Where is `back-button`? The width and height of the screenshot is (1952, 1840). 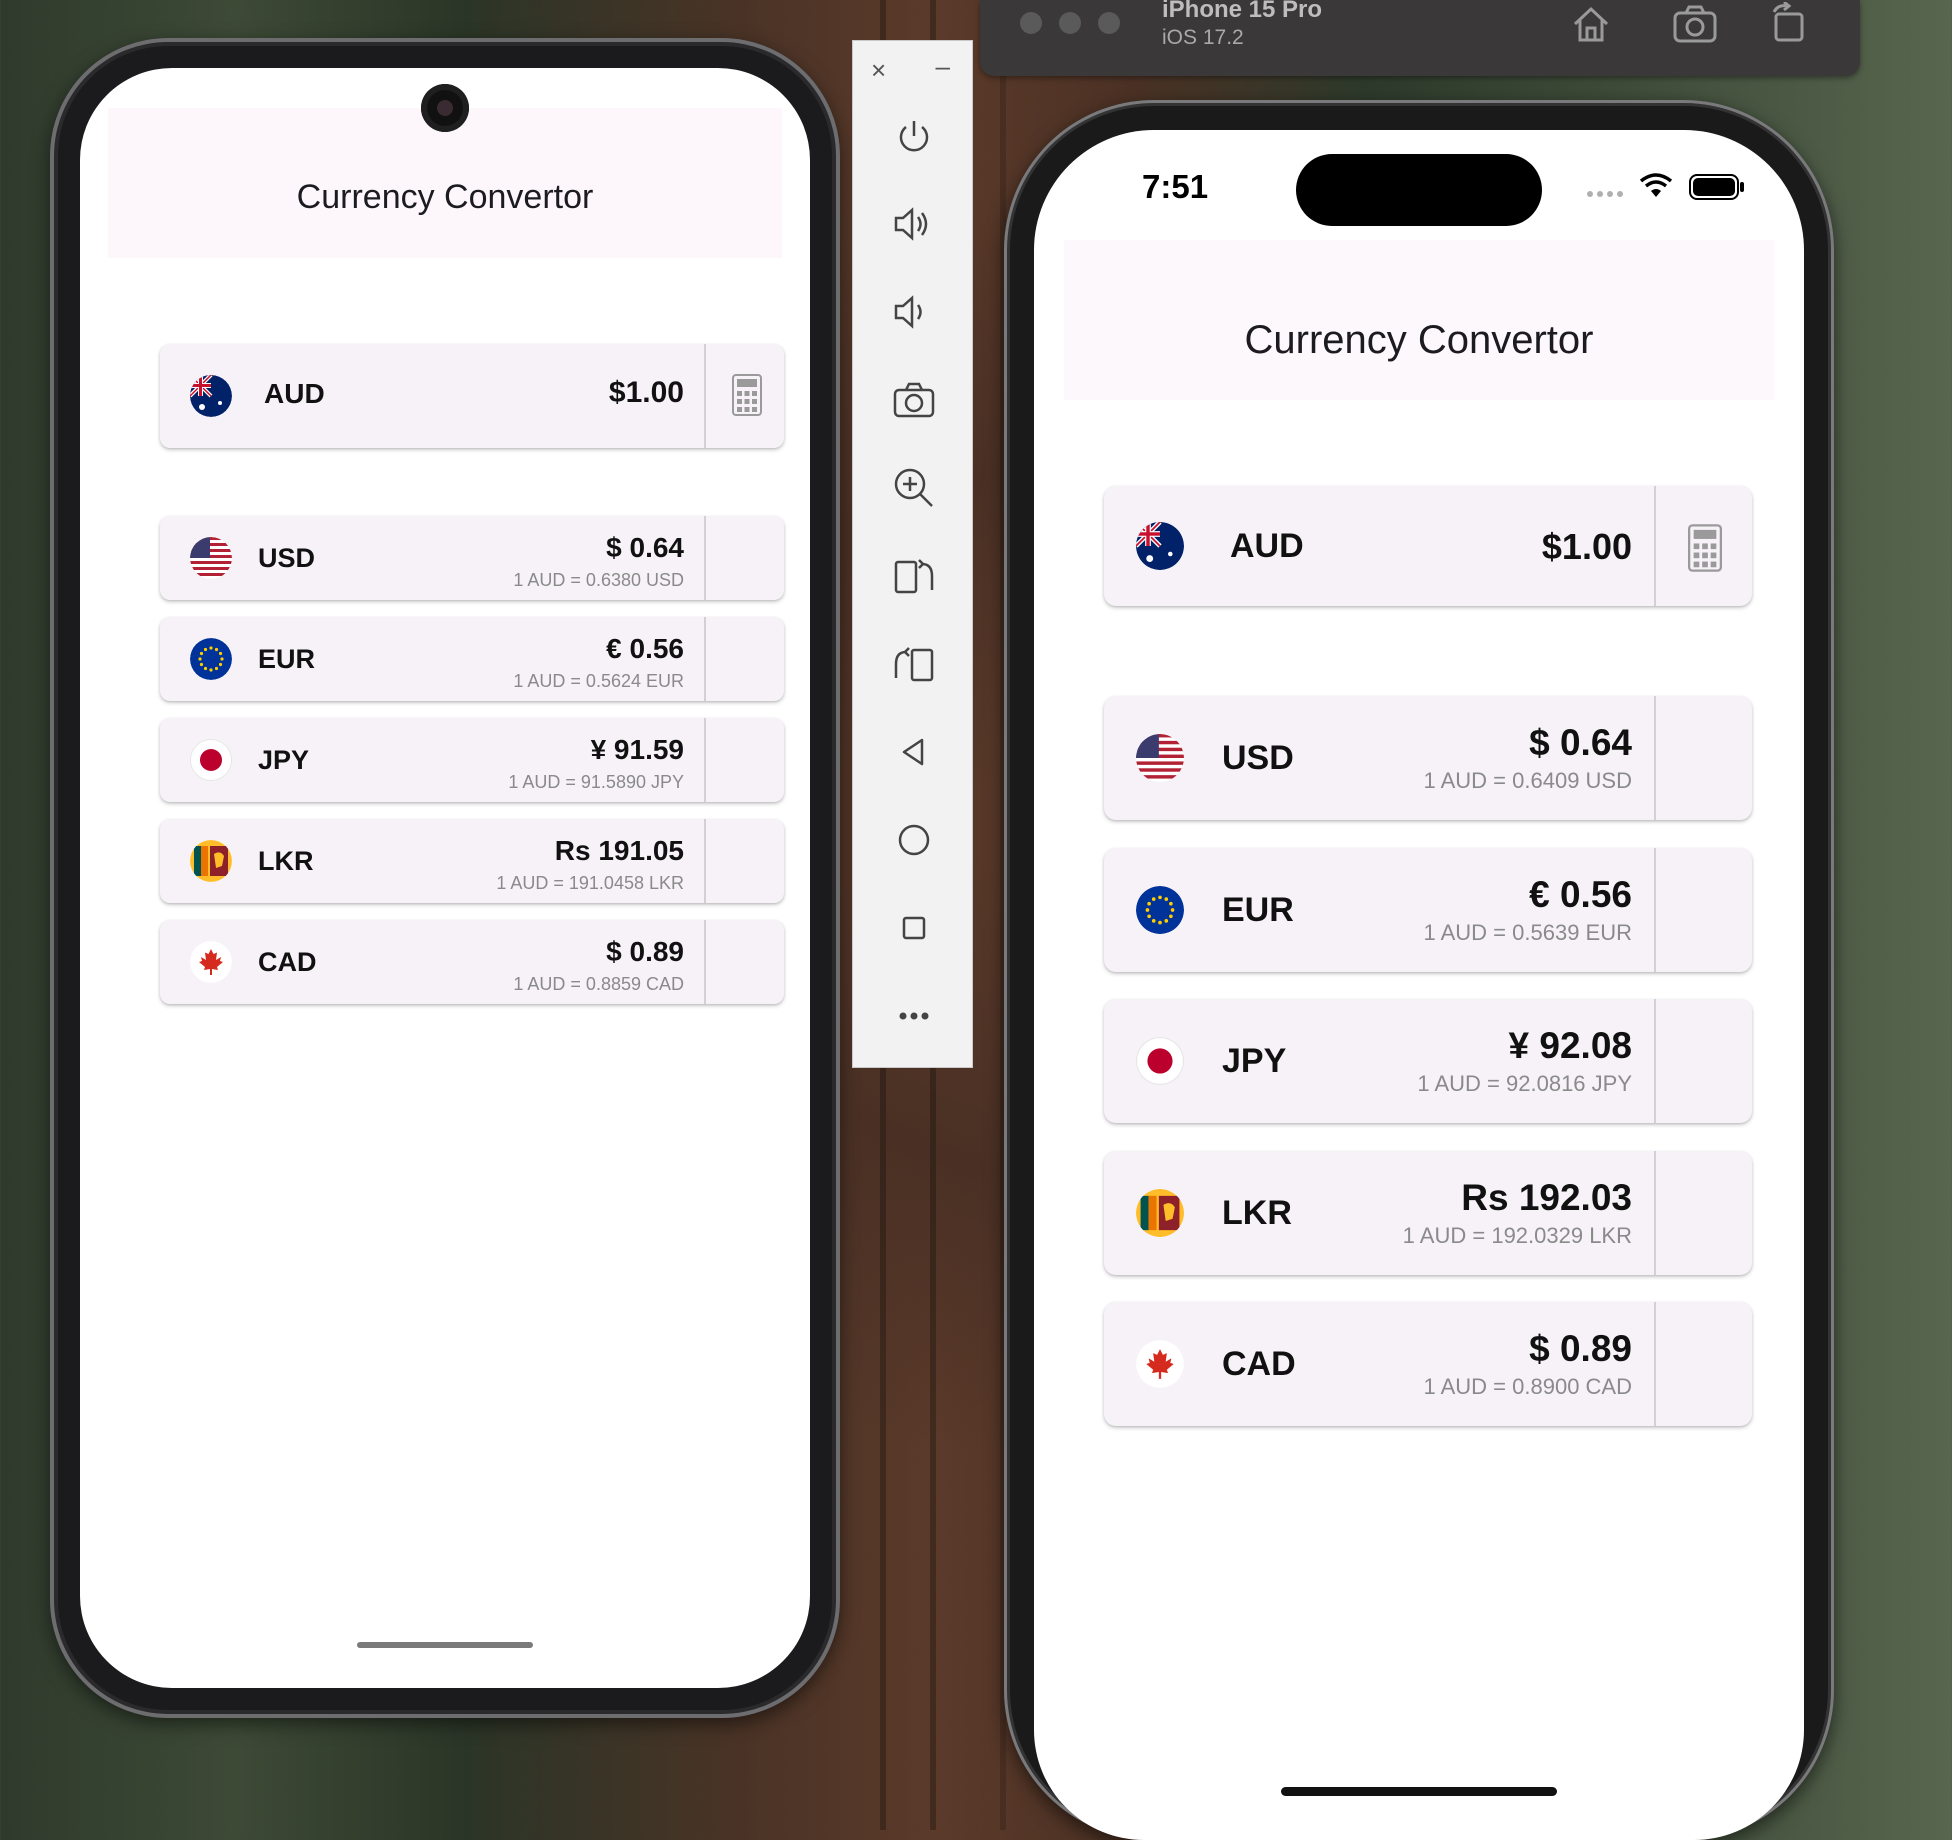
back-button is located at coordinates (913, 752).